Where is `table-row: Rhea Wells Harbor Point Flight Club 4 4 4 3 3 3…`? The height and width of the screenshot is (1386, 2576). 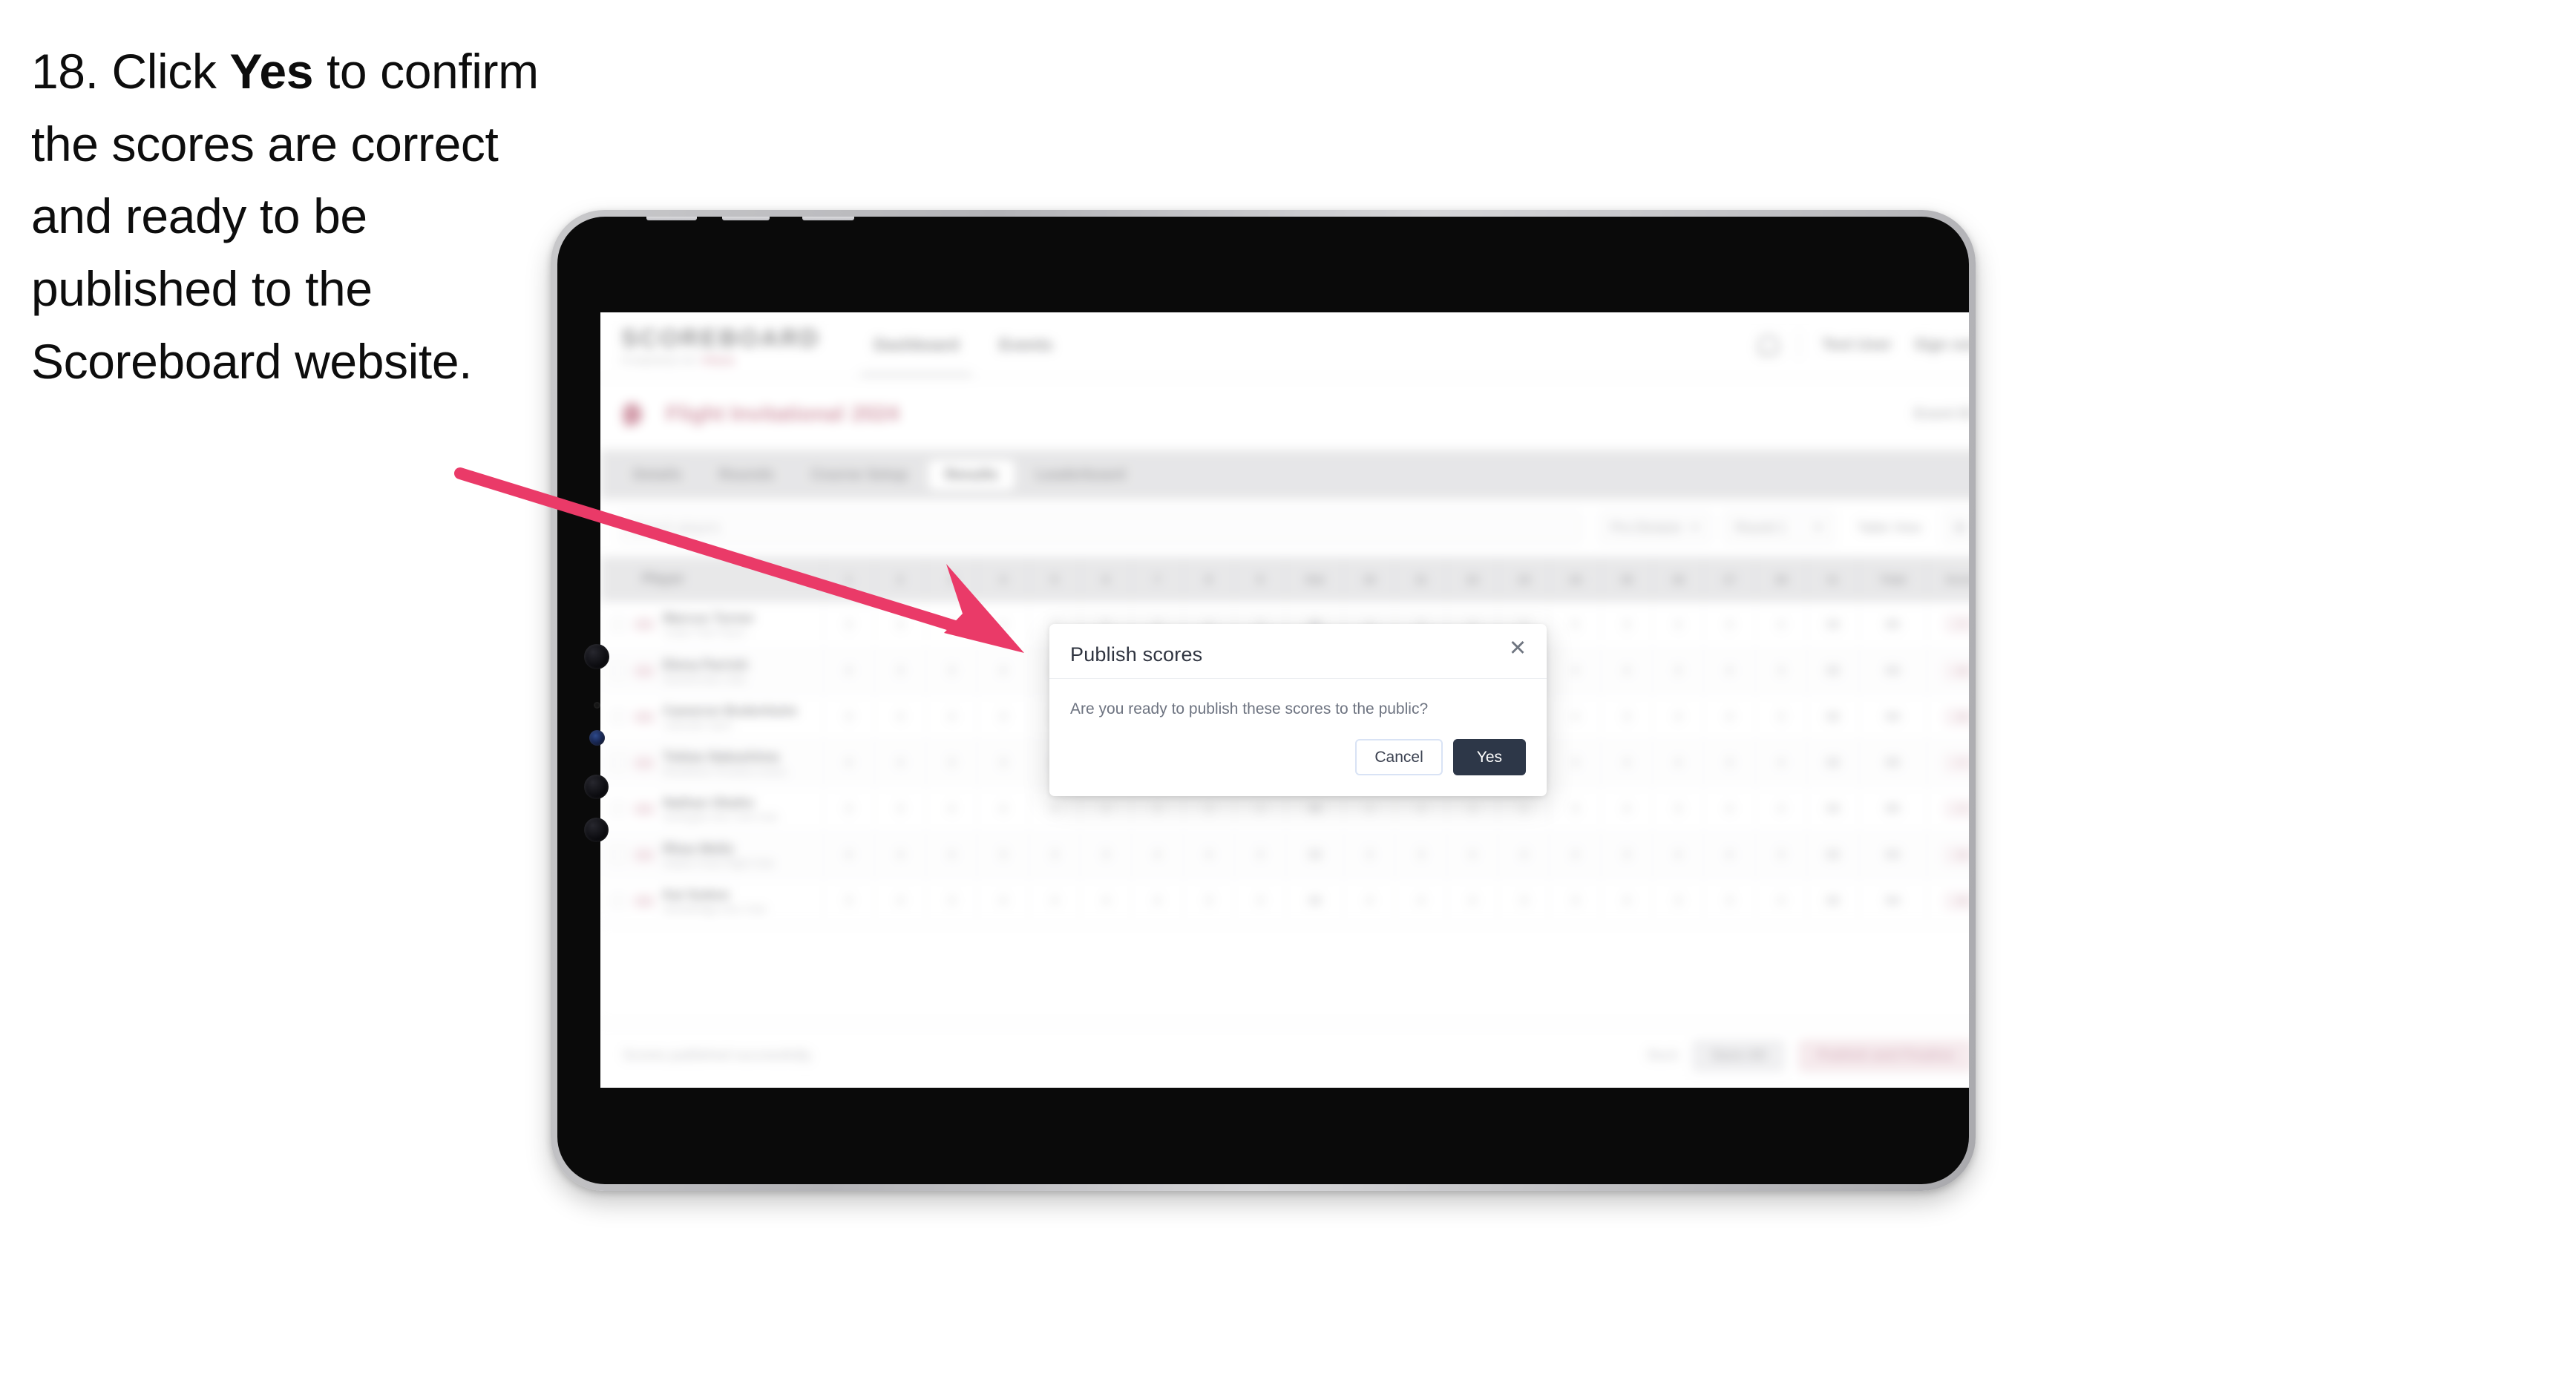 table-row: Rhea Wells Harbor Point Flight Club 4 4 4 3 3 3… is located at coordinates (1284, 855).